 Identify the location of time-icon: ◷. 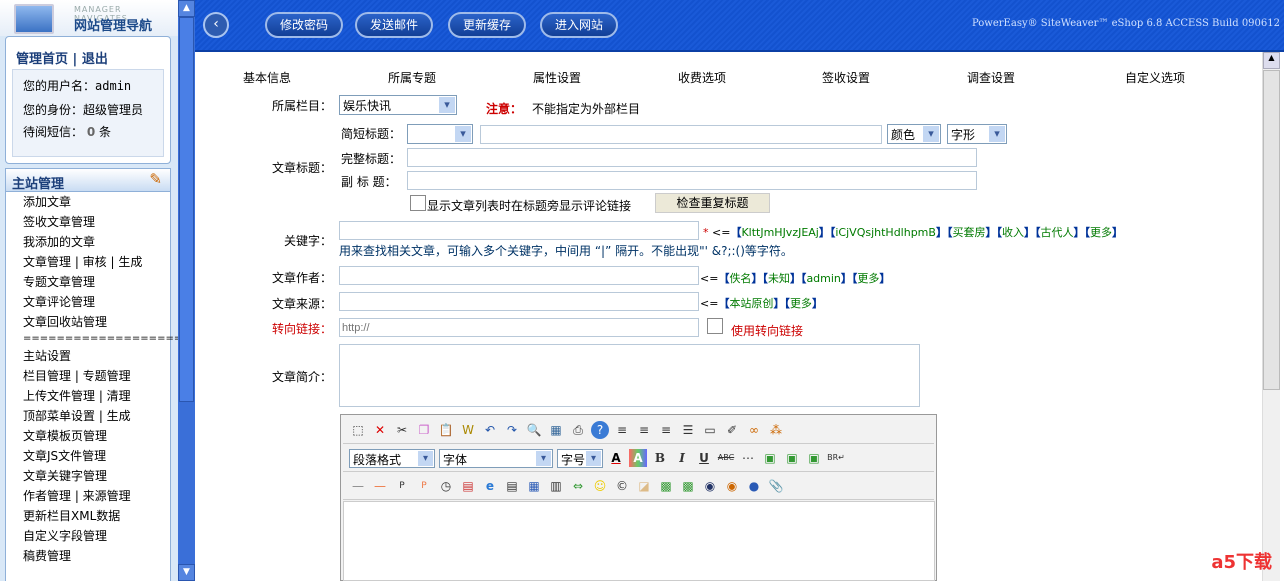
(446, 486).